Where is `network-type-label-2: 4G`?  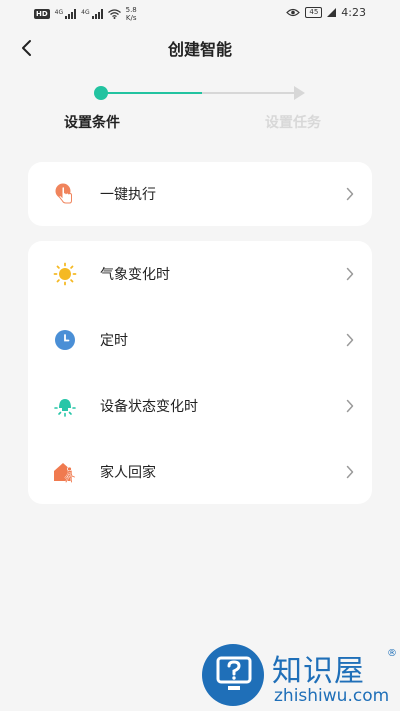 network-type-label-2: 4G is located at coordinates (85, 12).